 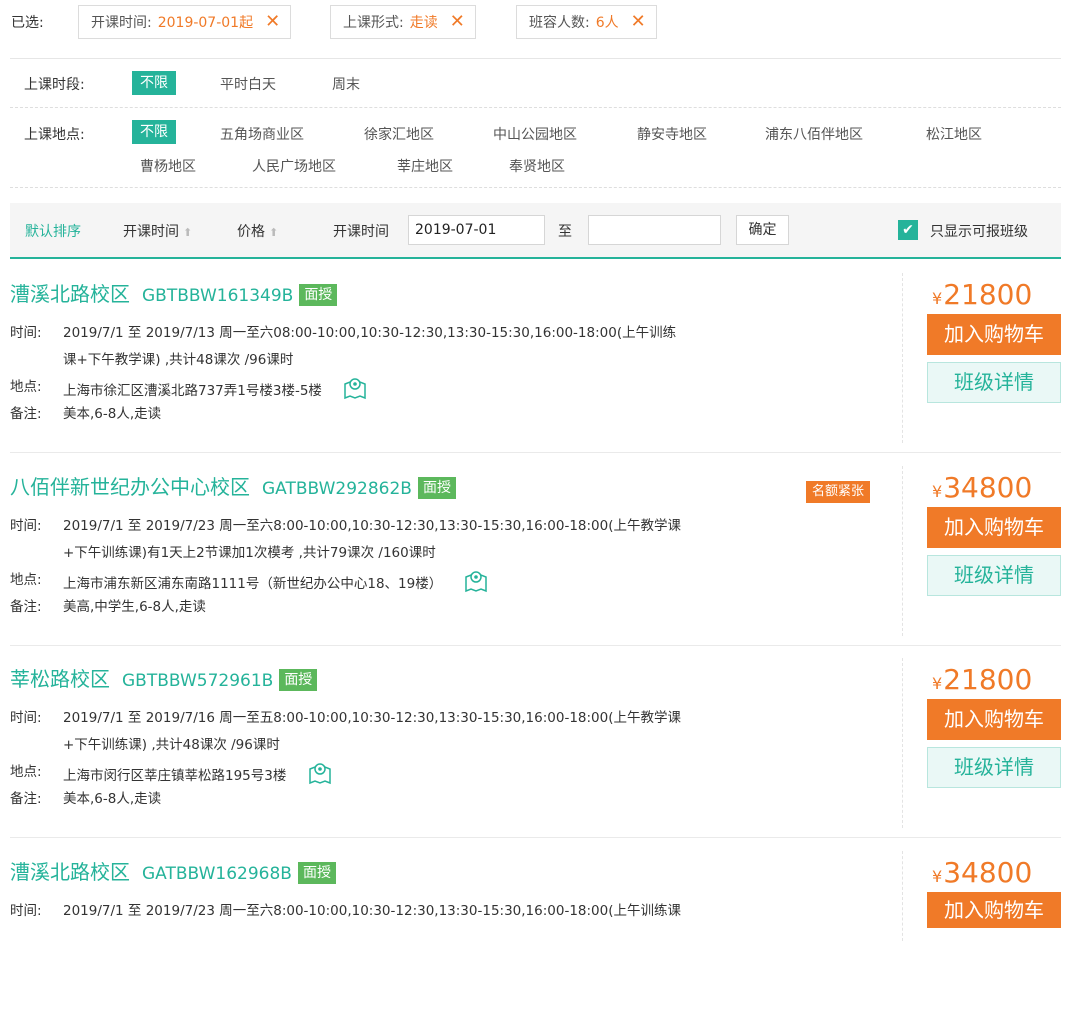 I want to click on place-row: 上海市徐汇区漕溪北路737弄1号楼3楼-5楼, so click(x=215, y=388).